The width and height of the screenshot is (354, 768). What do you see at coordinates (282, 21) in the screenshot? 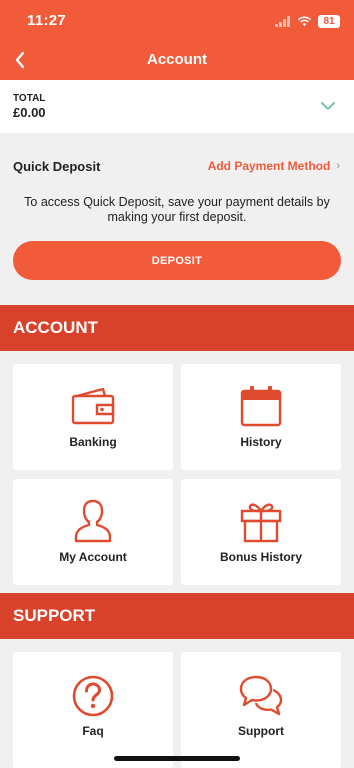
I see `signal-icon` at bounding box center [282, 21].